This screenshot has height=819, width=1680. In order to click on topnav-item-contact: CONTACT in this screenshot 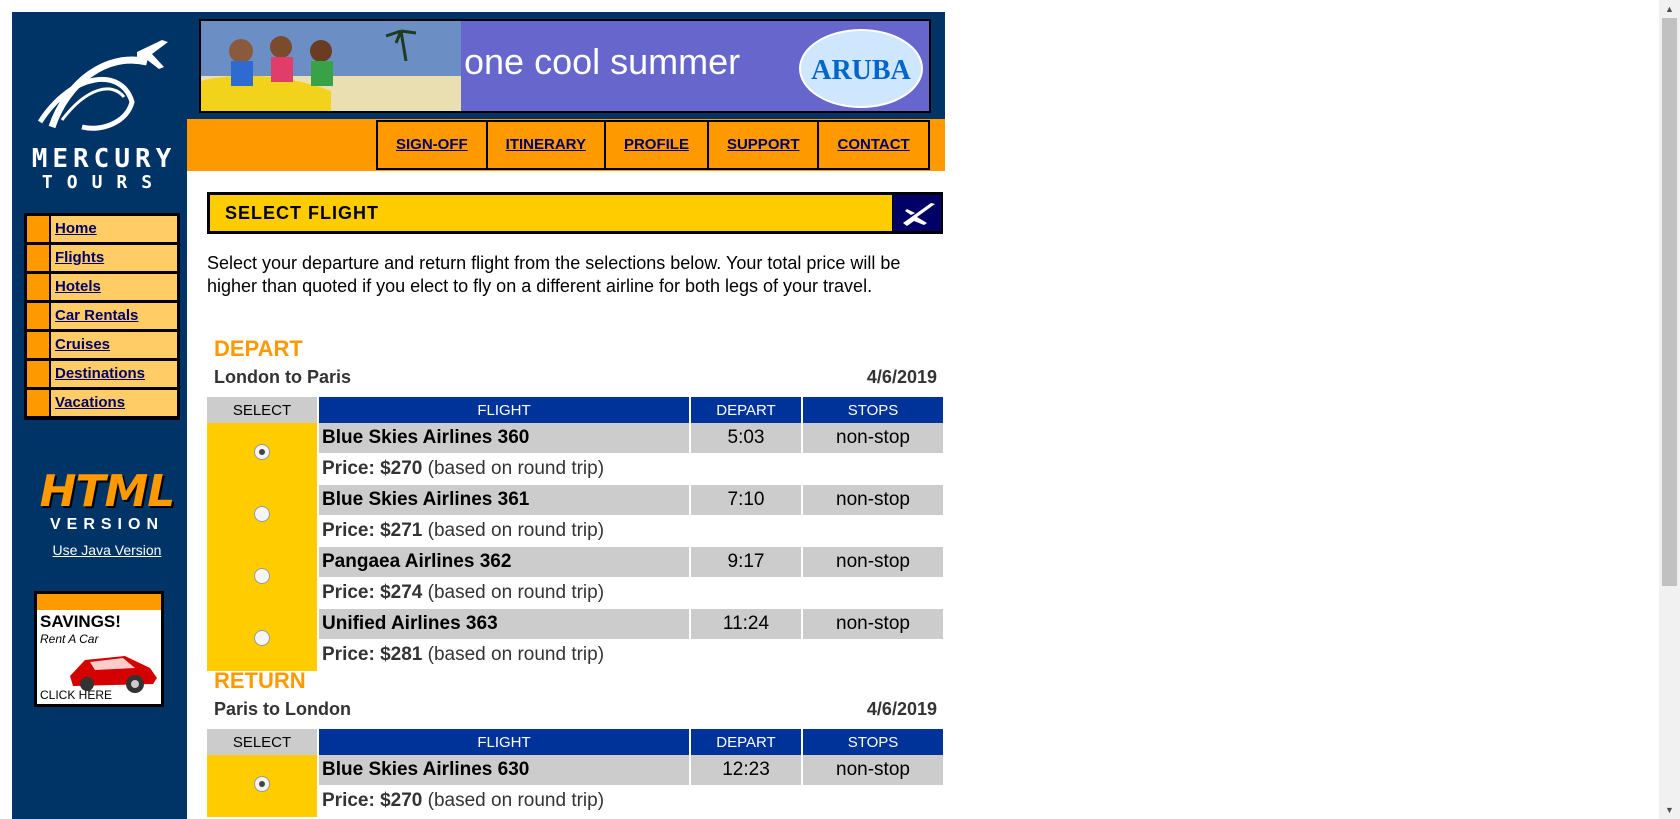, I will do `click(873, 145)`.